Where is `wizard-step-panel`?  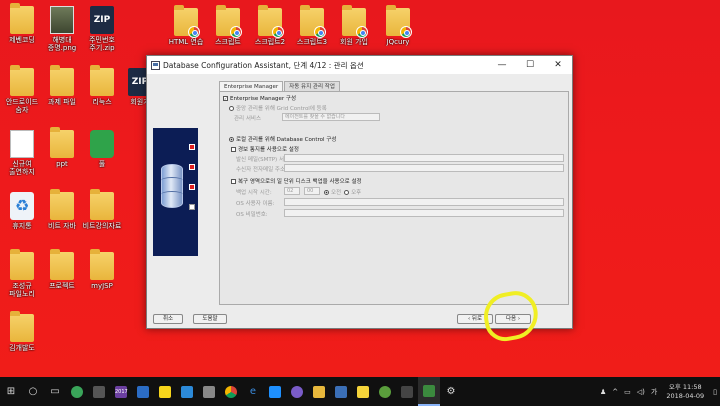
wizard-step-panel is located at coordinates (175, 192).